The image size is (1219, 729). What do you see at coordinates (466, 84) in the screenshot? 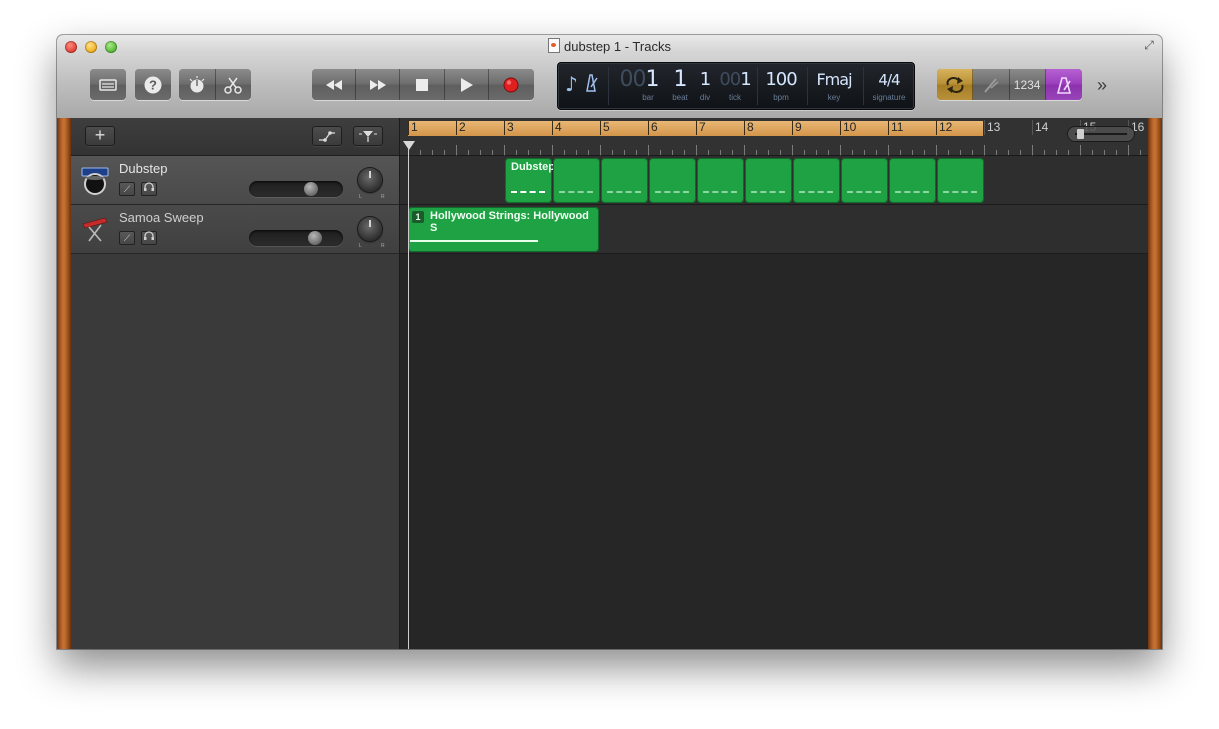
I see `play-button` at bounding box center [466, 84].